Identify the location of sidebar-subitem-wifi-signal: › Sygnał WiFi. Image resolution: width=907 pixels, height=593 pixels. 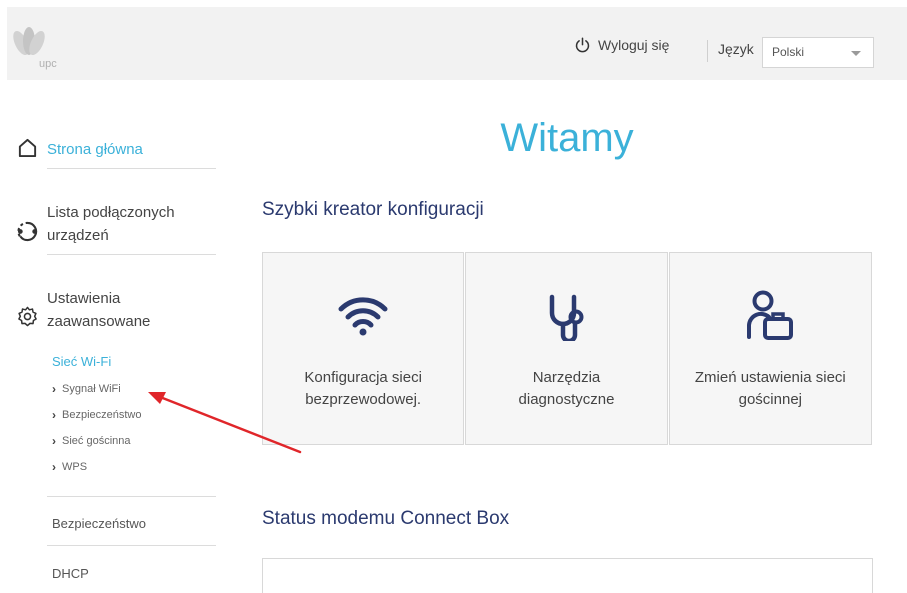
(86, 389).